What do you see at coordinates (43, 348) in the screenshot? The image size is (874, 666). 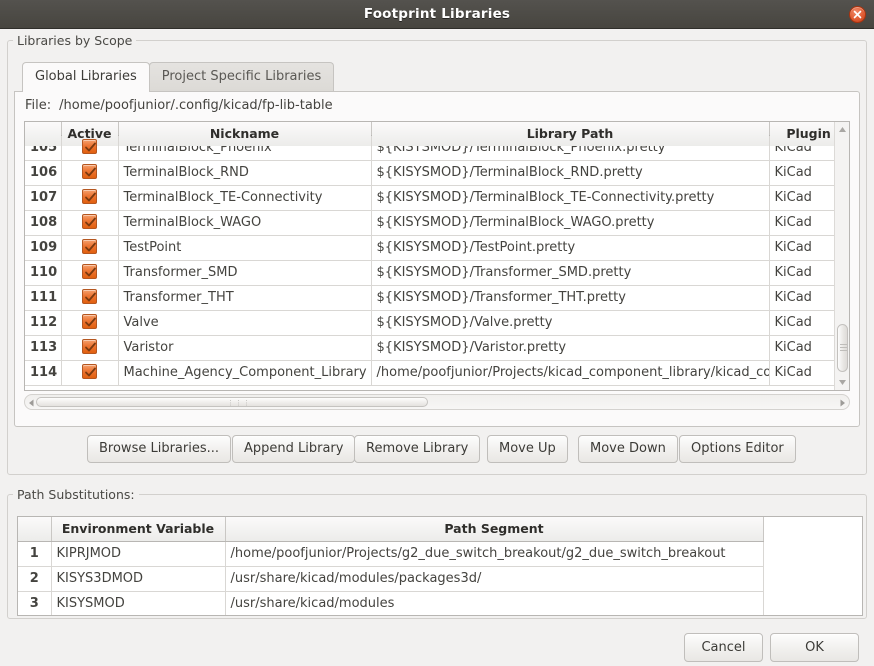 I see `row-number: 113` at bounding box center [43, 348].